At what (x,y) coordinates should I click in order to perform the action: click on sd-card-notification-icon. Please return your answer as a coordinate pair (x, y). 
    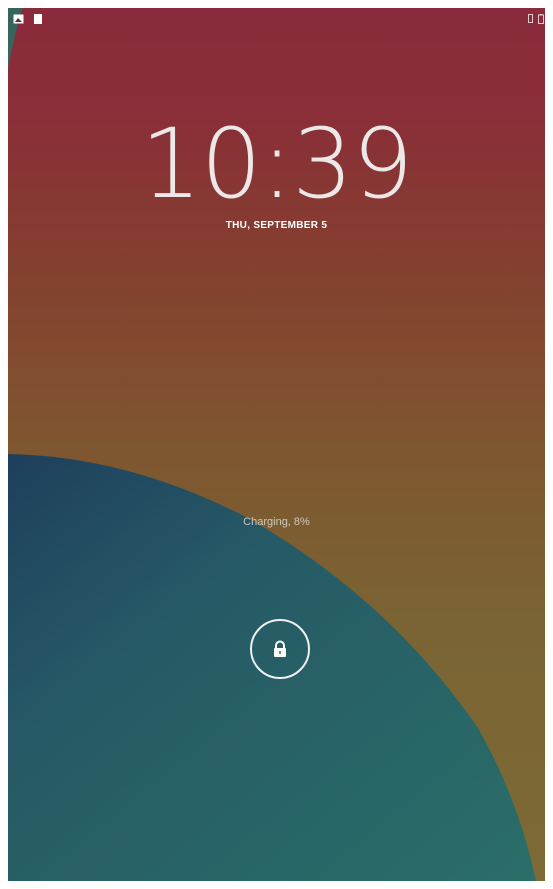
    Looking at the image, I should click on (38, 19).